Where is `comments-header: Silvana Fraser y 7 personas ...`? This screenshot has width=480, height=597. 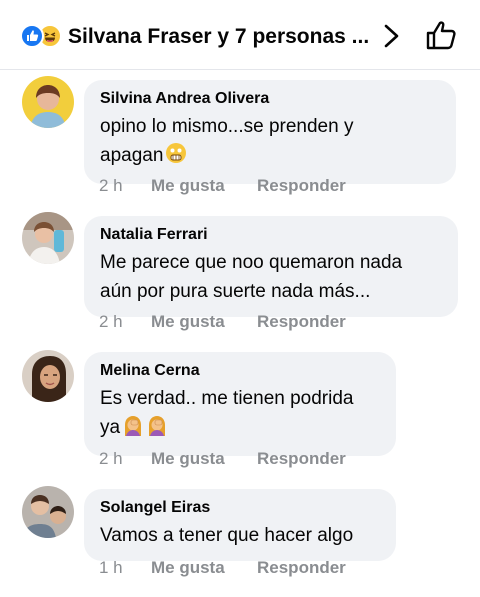 comments-header: Silvana Fraser y 7 personas ... is located at coordinates (240, 35).